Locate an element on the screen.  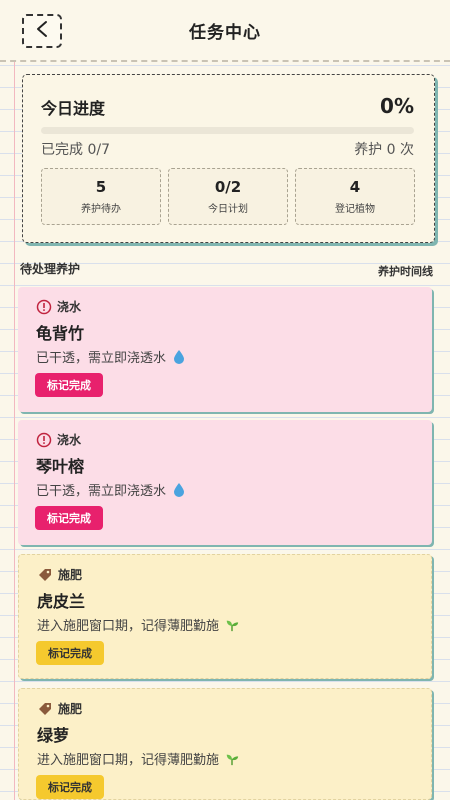
stat-care-todo: 5 养护待办 is located at coordinates (101, 196).